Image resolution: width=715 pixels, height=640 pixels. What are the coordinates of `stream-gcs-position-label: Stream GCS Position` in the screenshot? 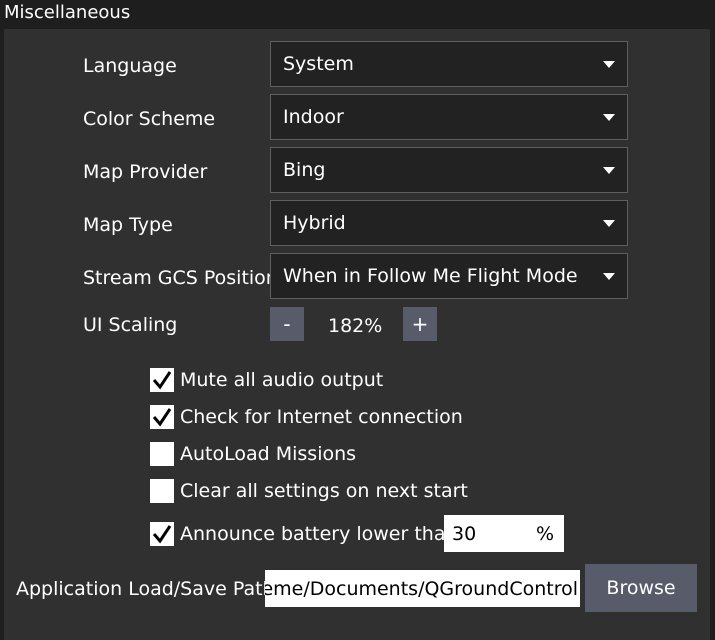 It's located at (180, 278).